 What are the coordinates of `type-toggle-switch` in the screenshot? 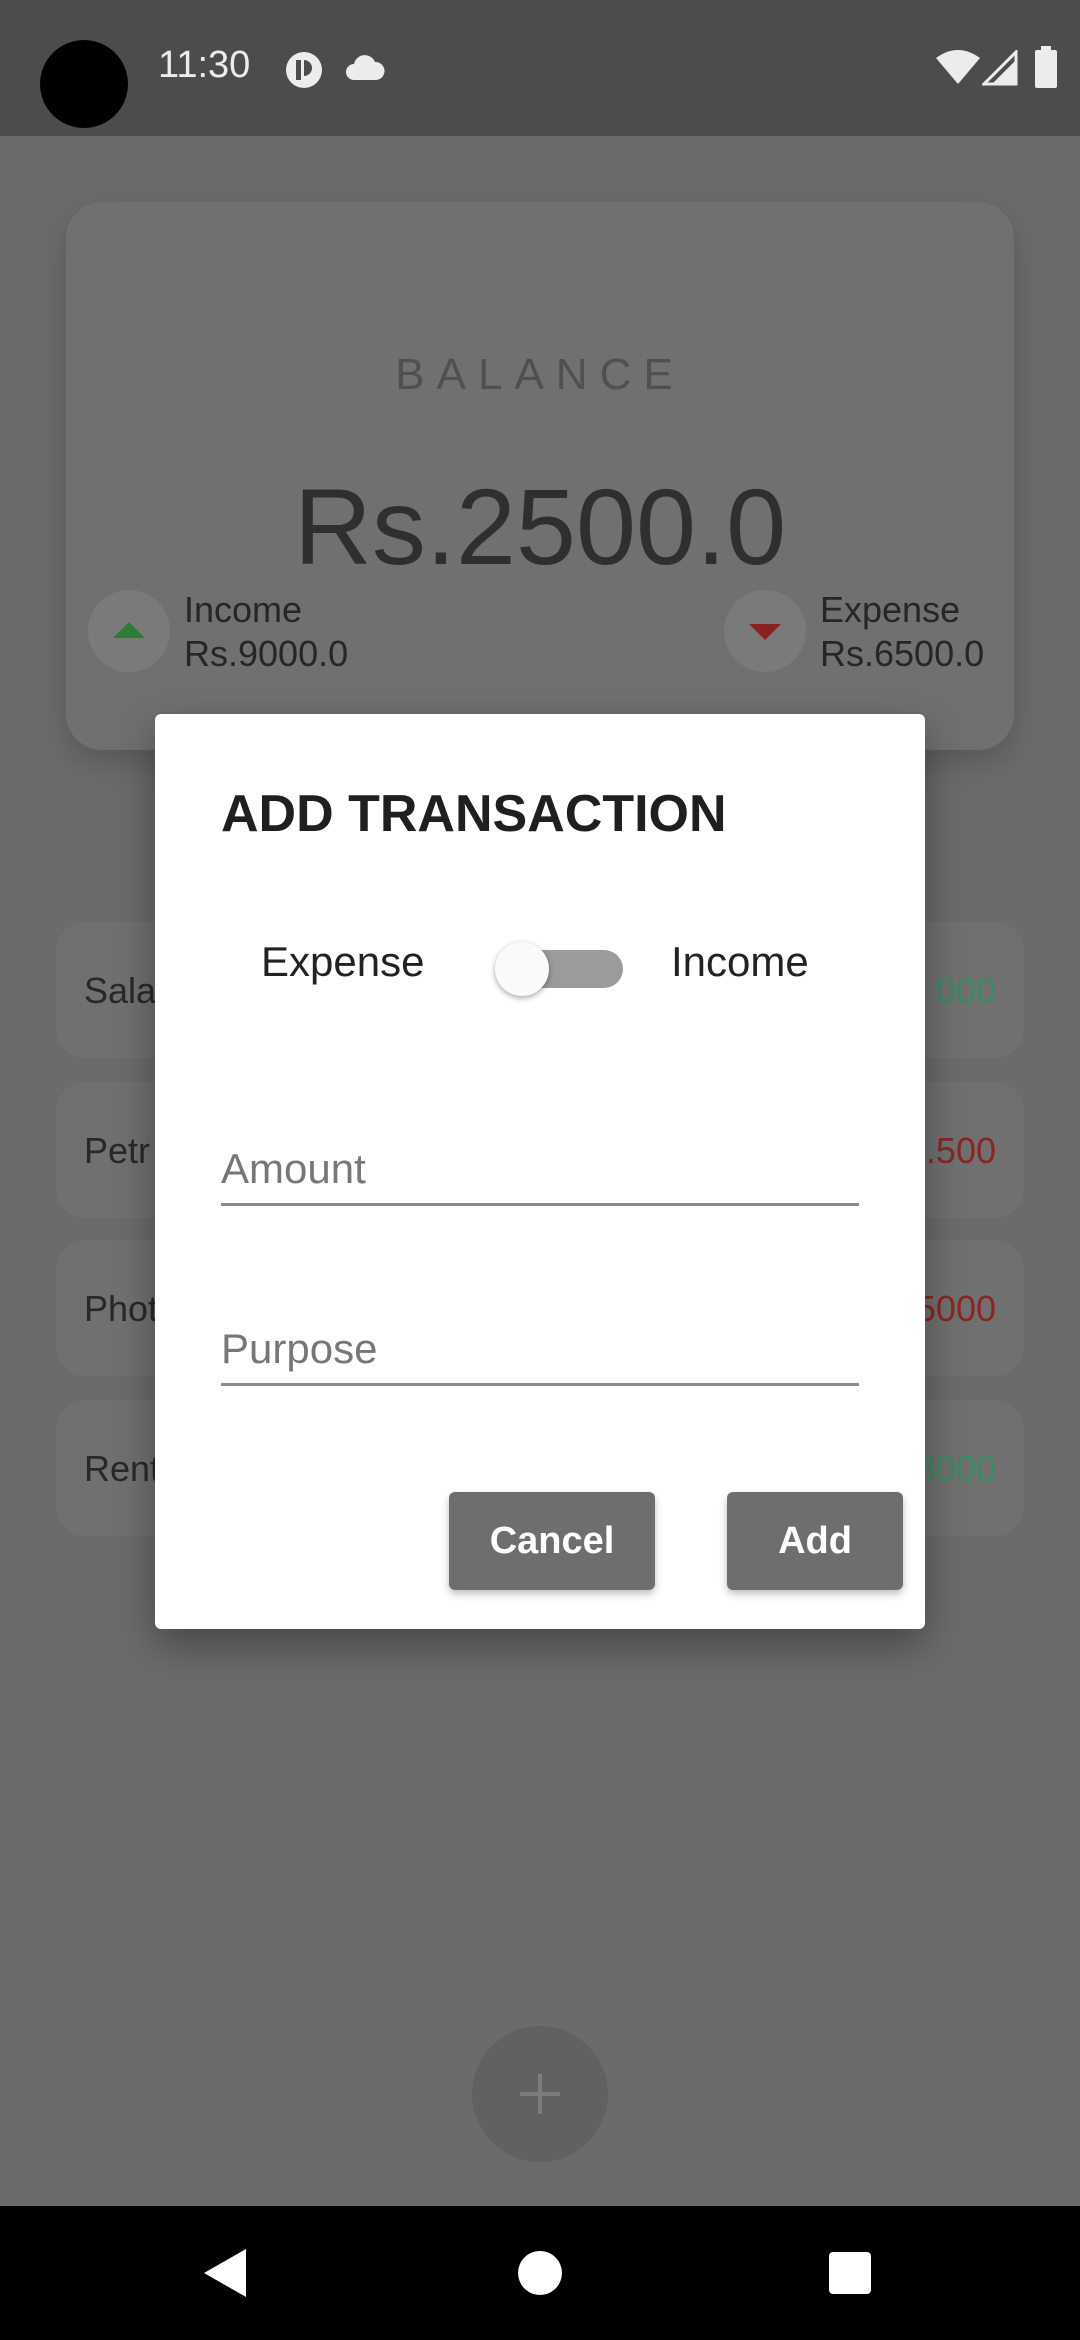 It's located at (575, 969).